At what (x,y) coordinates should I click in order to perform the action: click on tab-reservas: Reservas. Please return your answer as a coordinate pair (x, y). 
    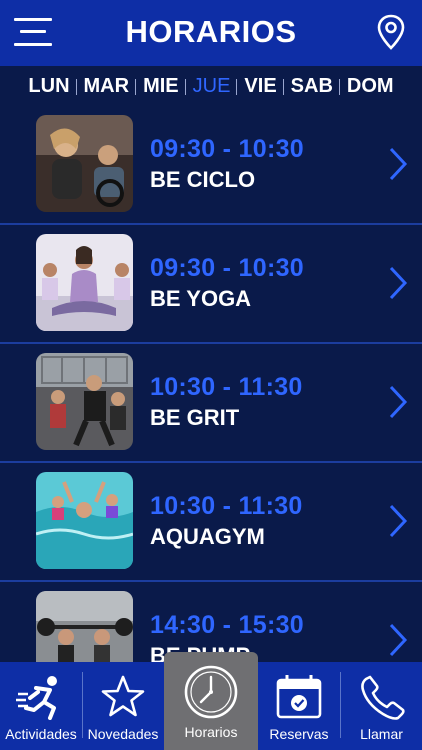
    Looking at the image, I should click on (299, 706).